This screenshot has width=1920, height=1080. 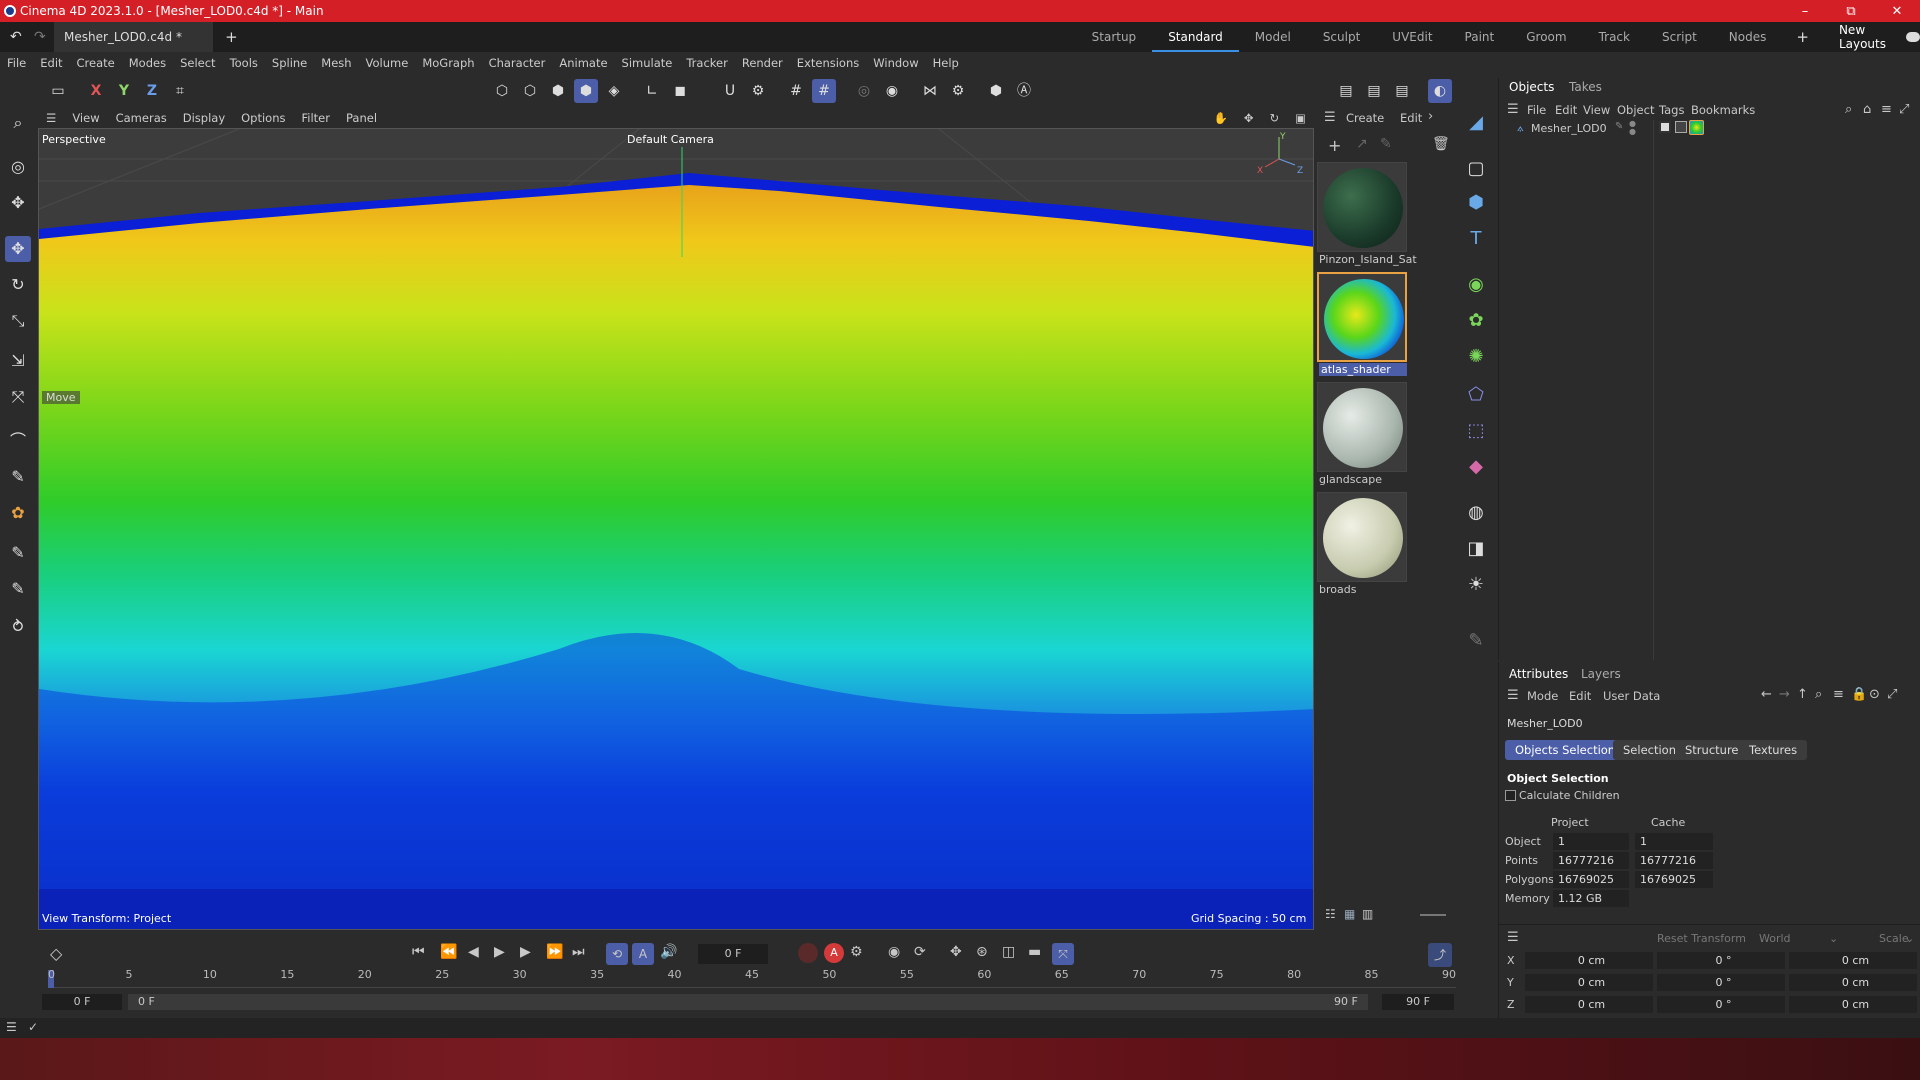 I want to click on menu-mograph: MoGraph, so click(x=448, y=63).